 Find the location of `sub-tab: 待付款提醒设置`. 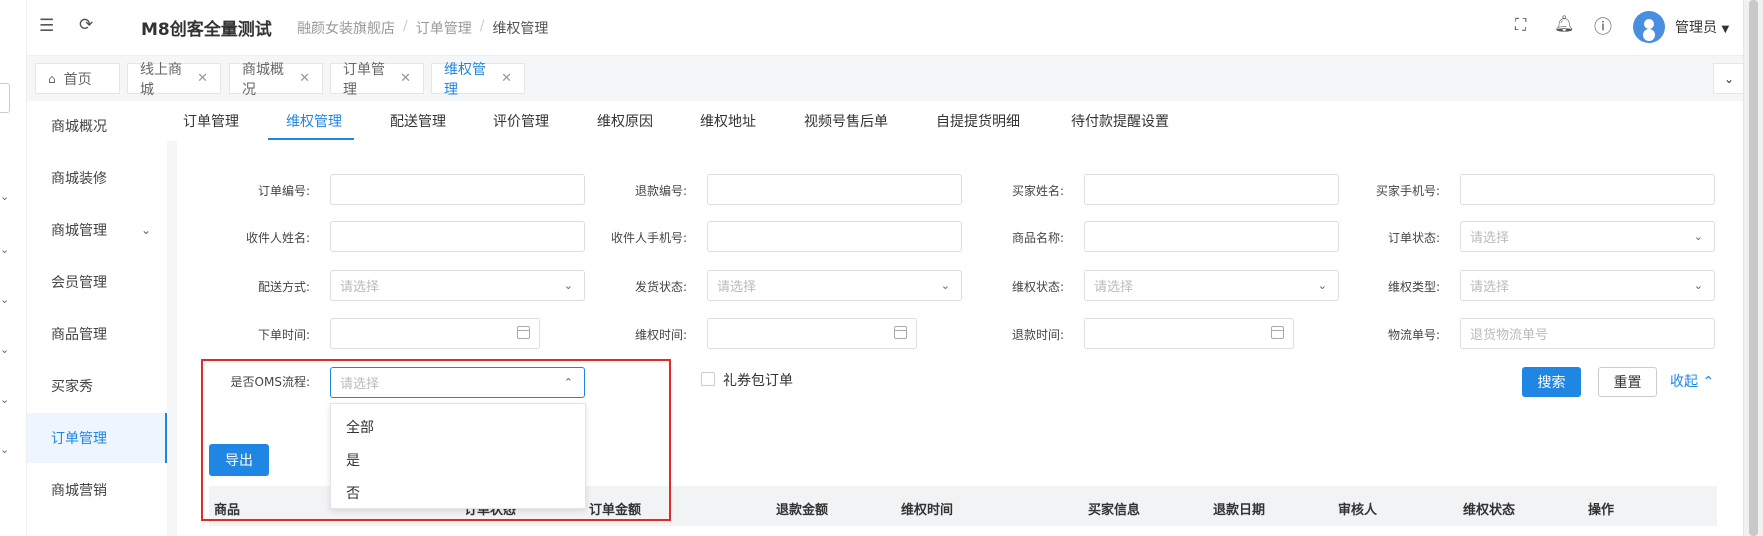

sub-tab: 待付款提醒设置 is located at coordinates (1120, 121).